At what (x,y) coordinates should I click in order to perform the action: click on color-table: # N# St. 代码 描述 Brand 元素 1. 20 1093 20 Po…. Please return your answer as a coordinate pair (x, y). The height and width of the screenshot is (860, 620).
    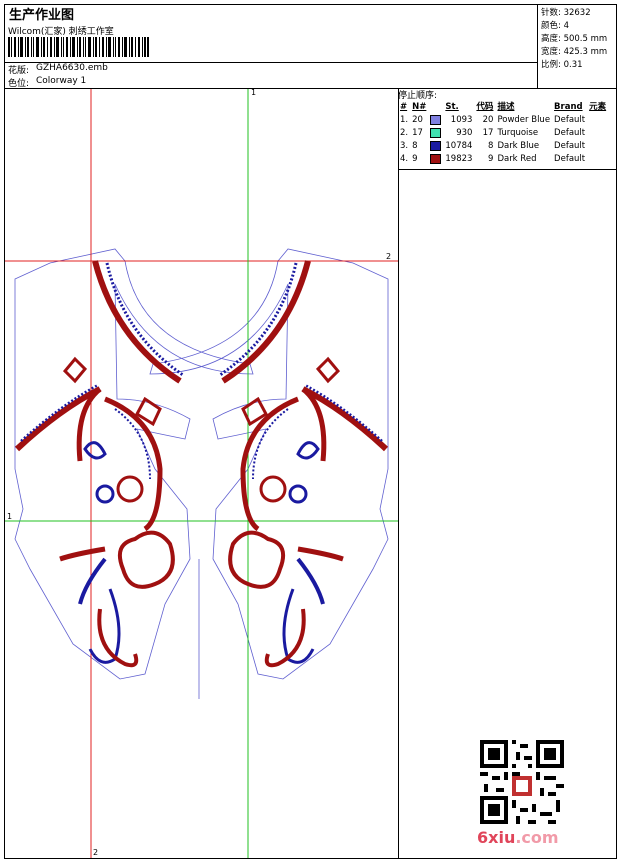
    Looking at the image, I should click on (503, 133).